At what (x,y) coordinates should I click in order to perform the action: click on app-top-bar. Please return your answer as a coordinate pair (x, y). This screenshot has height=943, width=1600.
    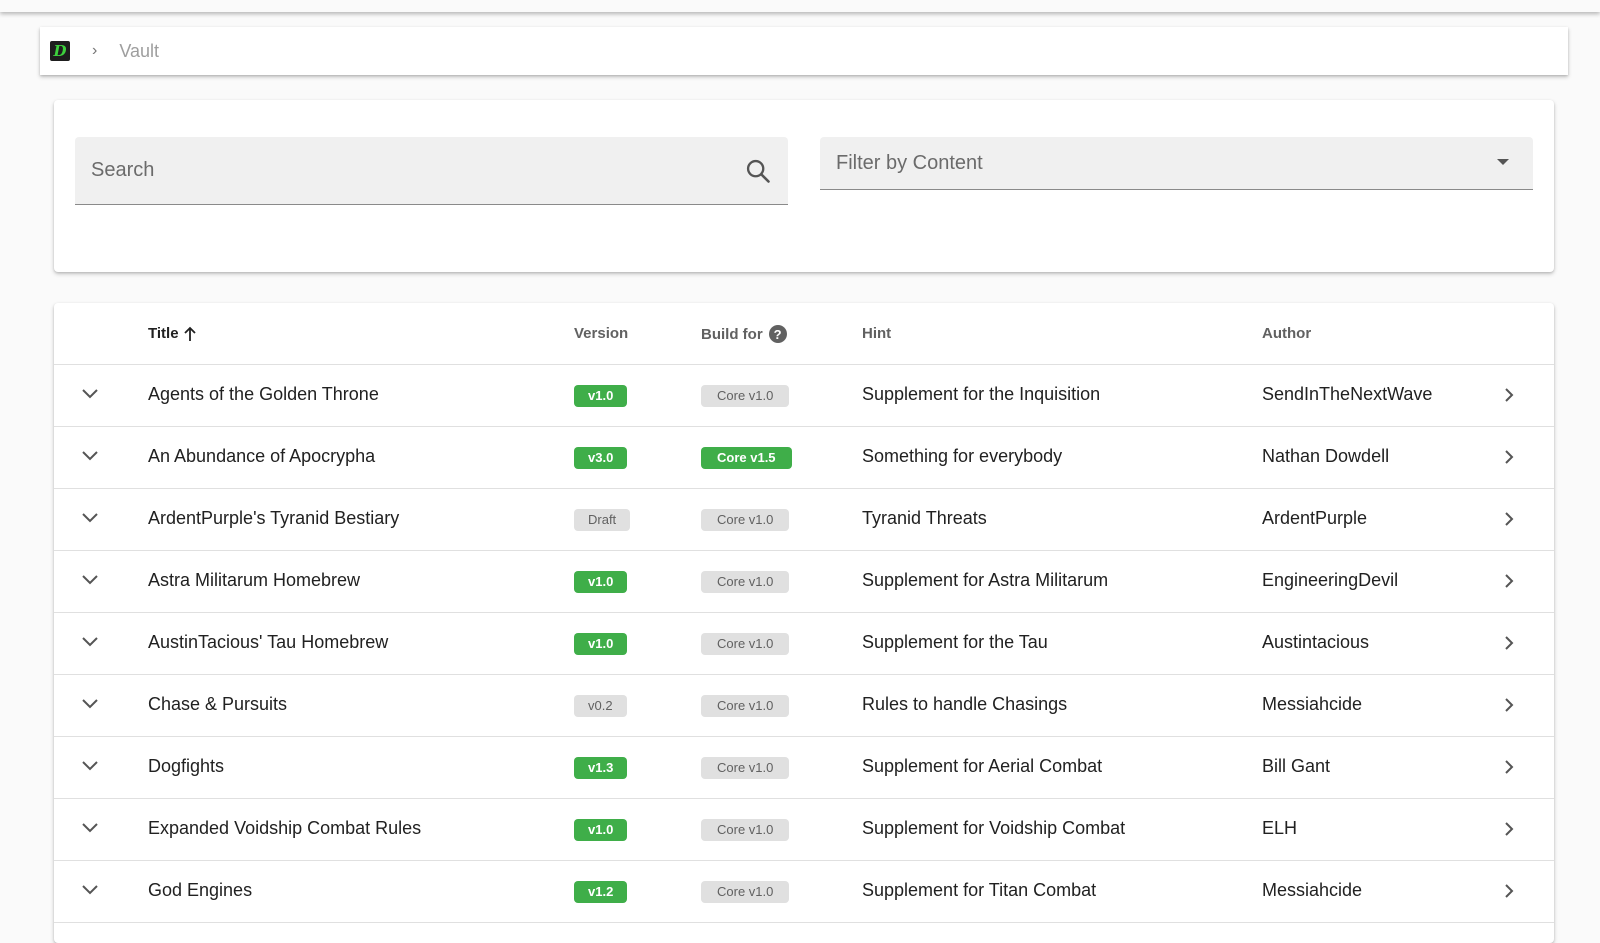
    Looking at the image, I should click on (800, 6).